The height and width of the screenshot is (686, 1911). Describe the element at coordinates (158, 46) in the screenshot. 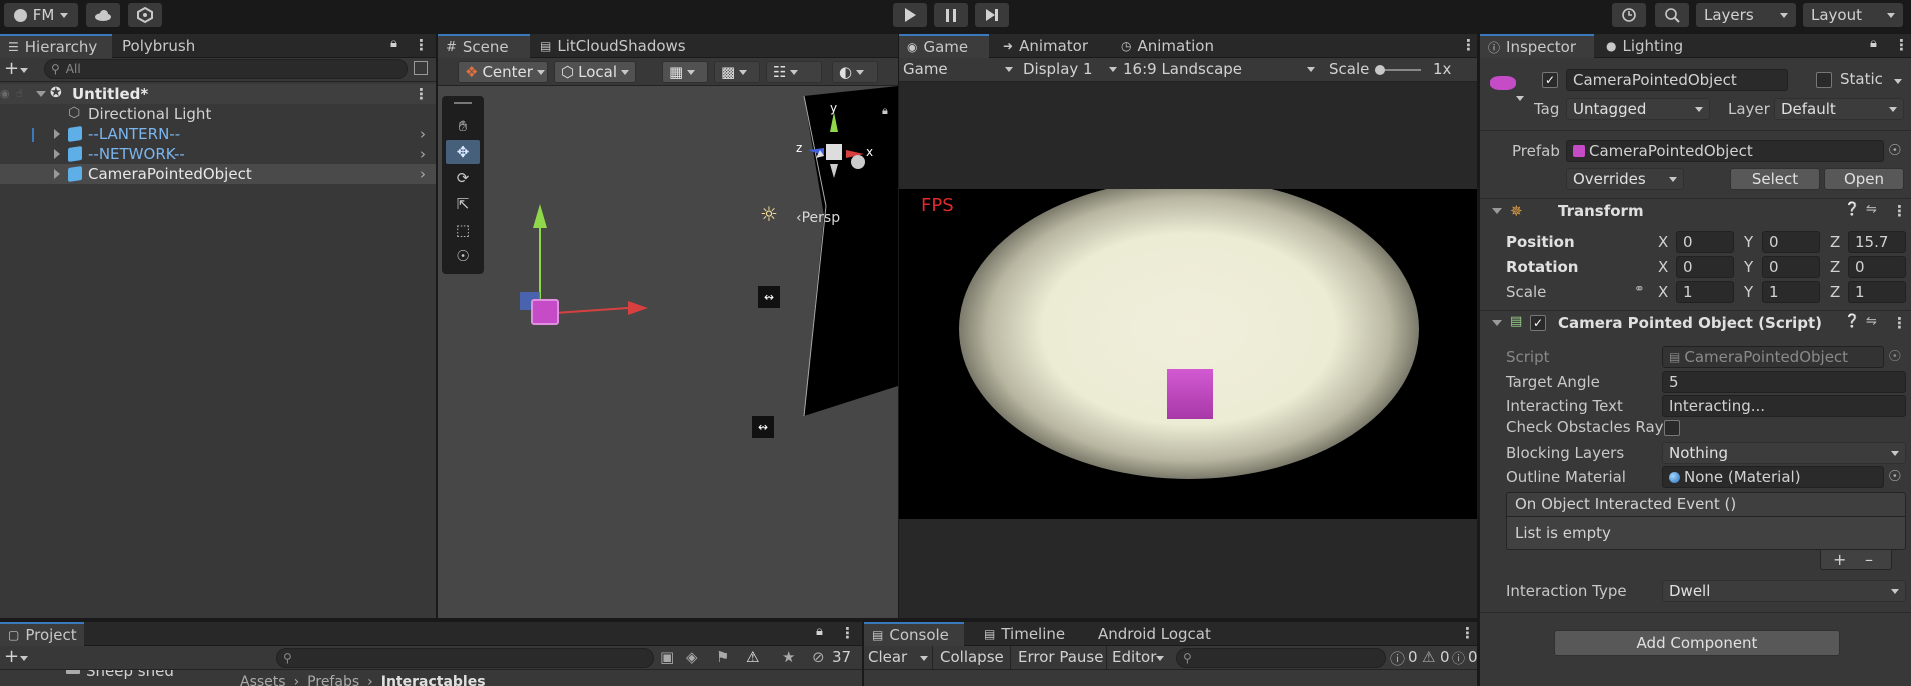

I see `tab-polybrush: Polybrush` at that location.